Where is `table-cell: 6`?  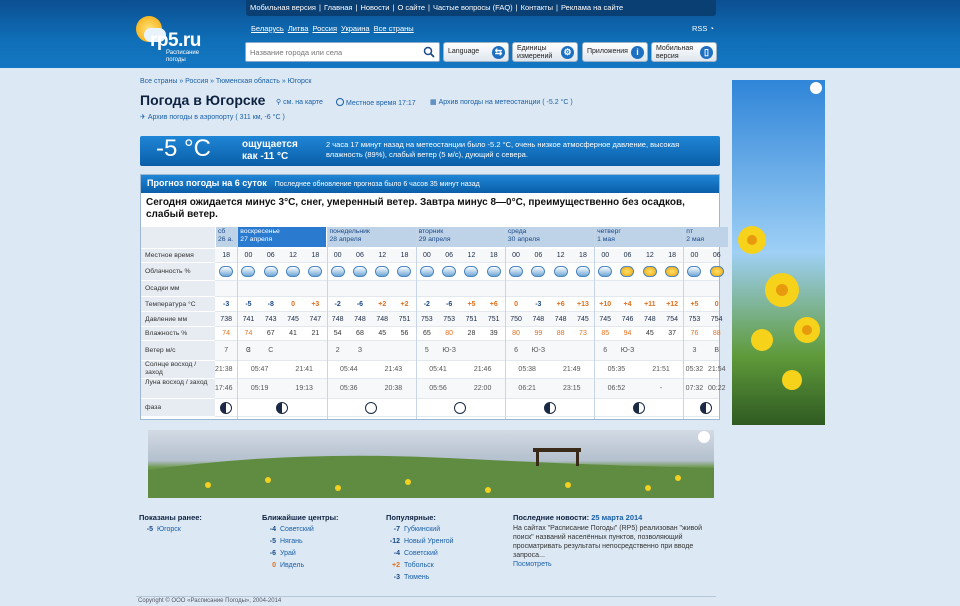 table-cell: 6 is located at coordinates (516, 350).